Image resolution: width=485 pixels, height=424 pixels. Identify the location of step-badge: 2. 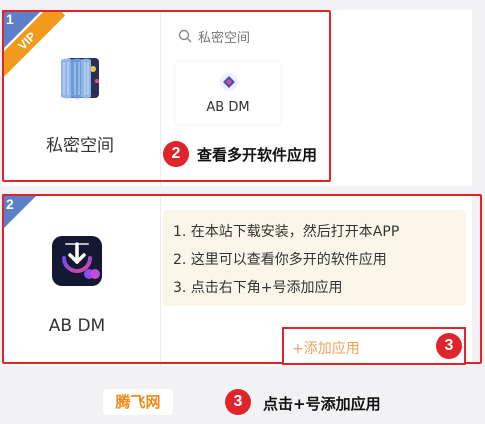
(176, 154).